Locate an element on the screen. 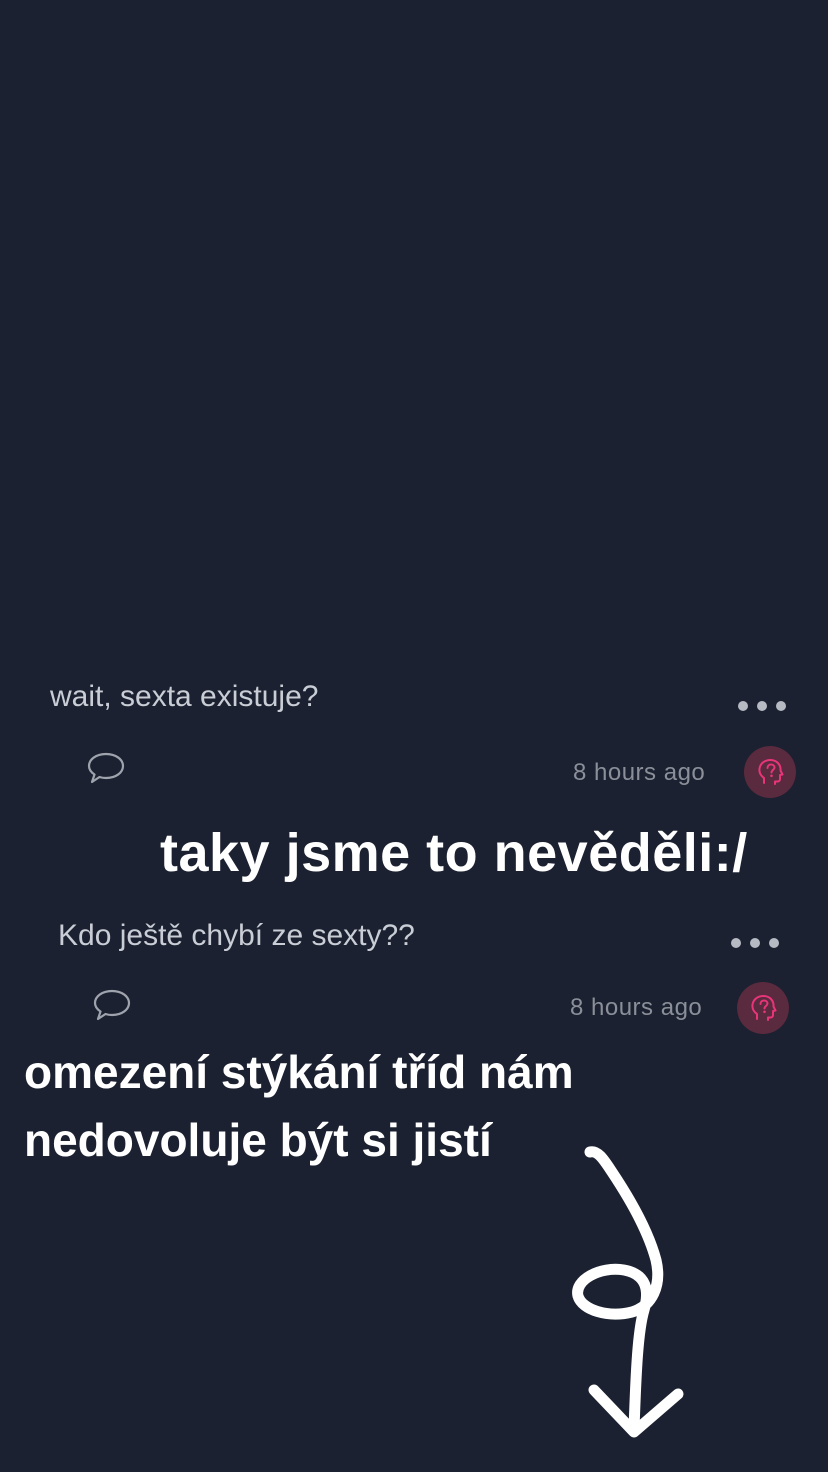 This screenshot has width=828, height=1472. post-item: Kdo ještě chybí ze sexty?? 8 hours ago is located at coordinates (414, 975).